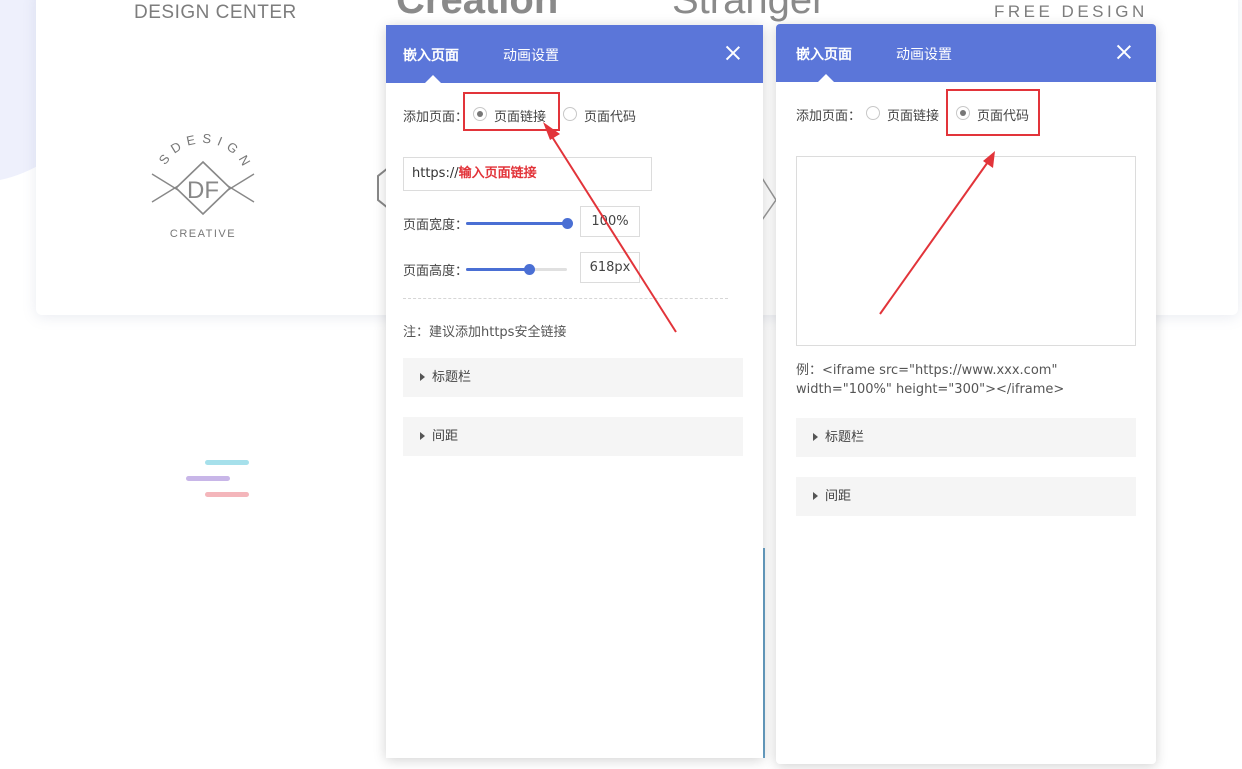  Describe the element at coordinates (485, 332) in the screenshot. I see `https-note: 注：建议添加https安全链接` at that location.